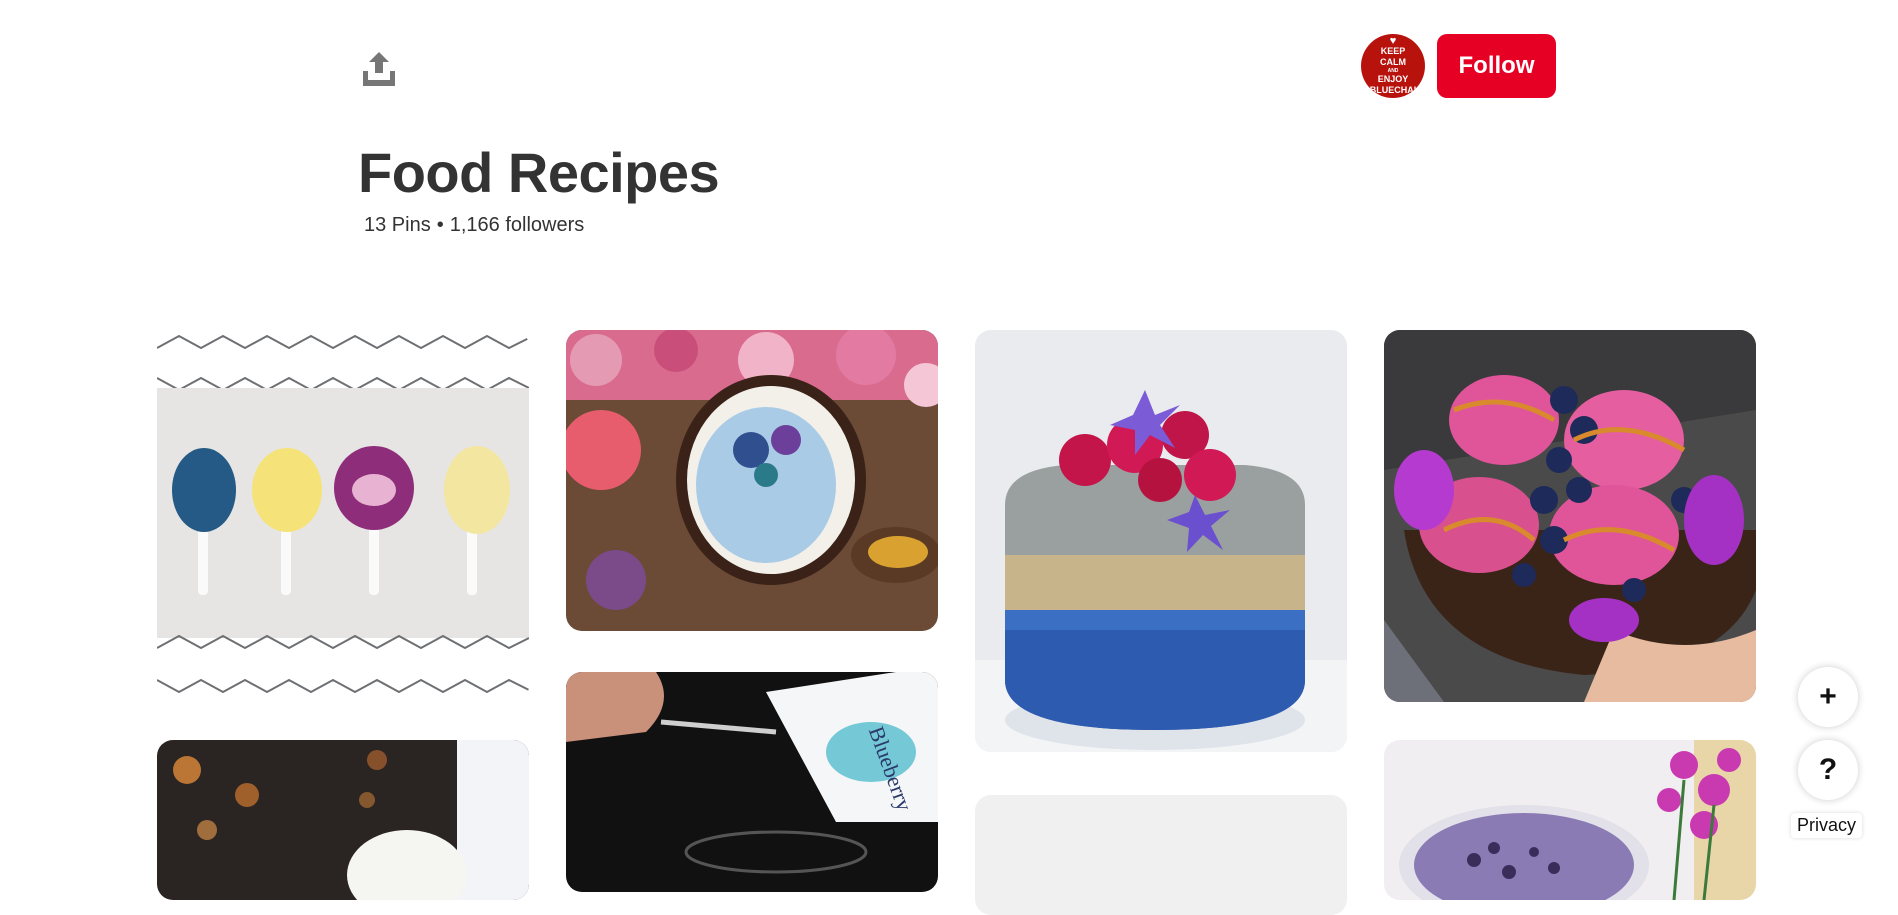  I want to click on pin-card: Blueberry, so click(752, 782).